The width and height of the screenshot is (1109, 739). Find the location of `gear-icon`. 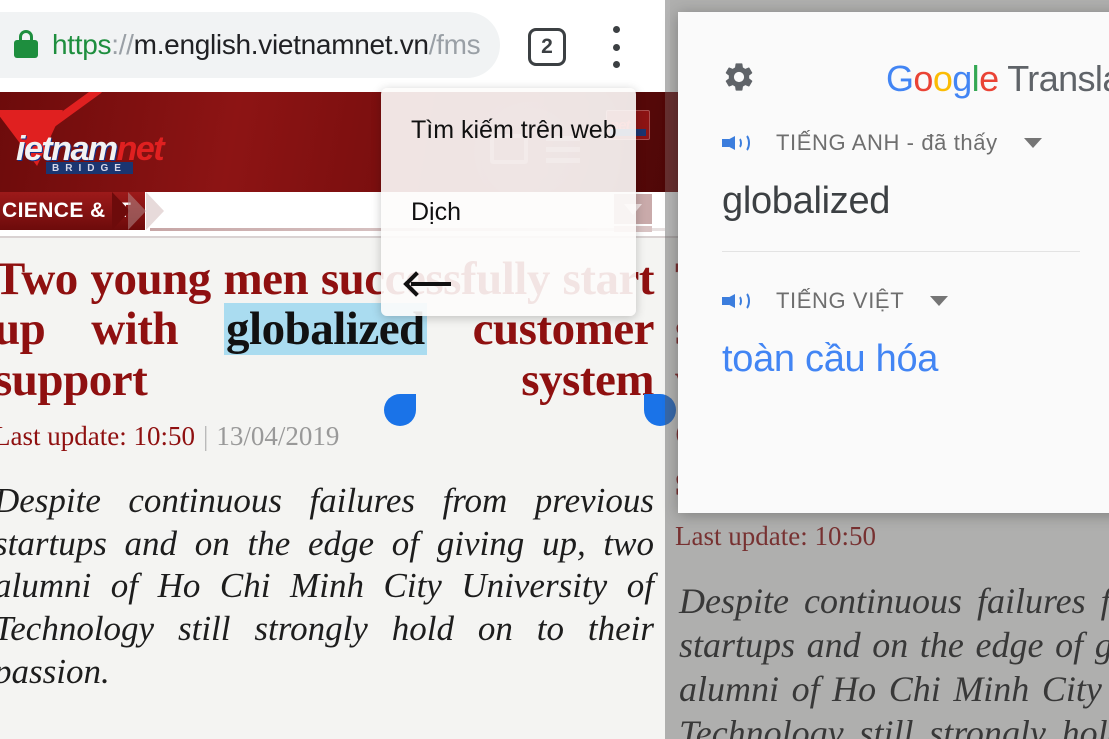

gear-icon is located at coordinates (739, 77).